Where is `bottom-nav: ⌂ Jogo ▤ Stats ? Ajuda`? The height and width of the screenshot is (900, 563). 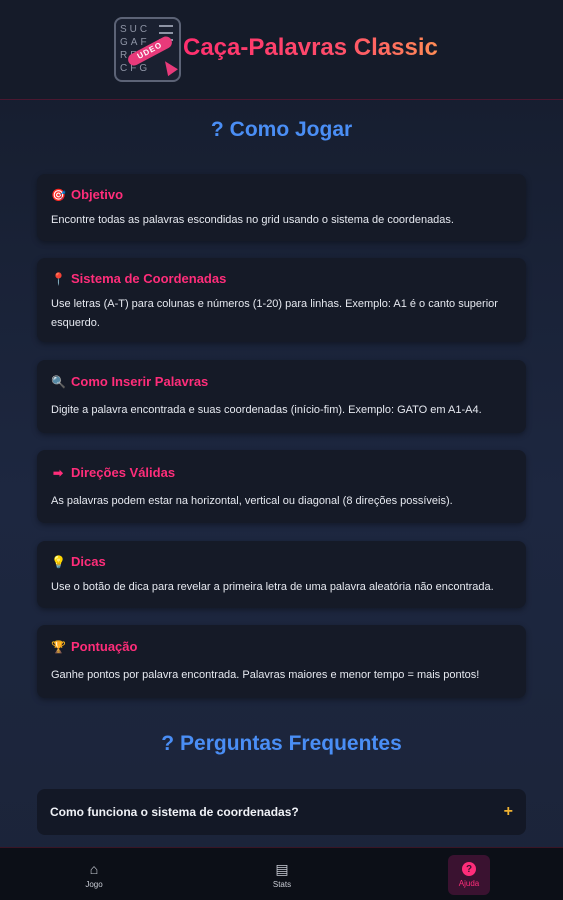 bottom-nav: ⌂ Jogo ▤ Stats ? Ajuda is located at coordinates (281, 873).